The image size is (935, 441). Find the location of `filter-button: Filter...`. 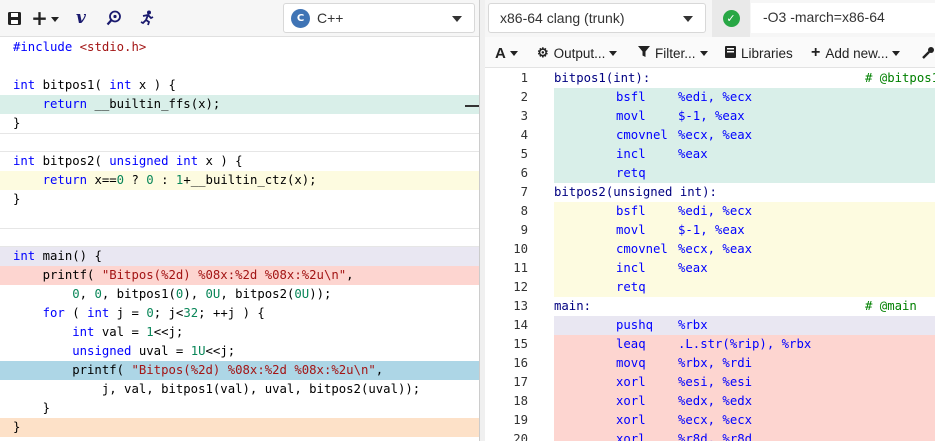

filter-button: Filter... is located at coordinates (673, 53).